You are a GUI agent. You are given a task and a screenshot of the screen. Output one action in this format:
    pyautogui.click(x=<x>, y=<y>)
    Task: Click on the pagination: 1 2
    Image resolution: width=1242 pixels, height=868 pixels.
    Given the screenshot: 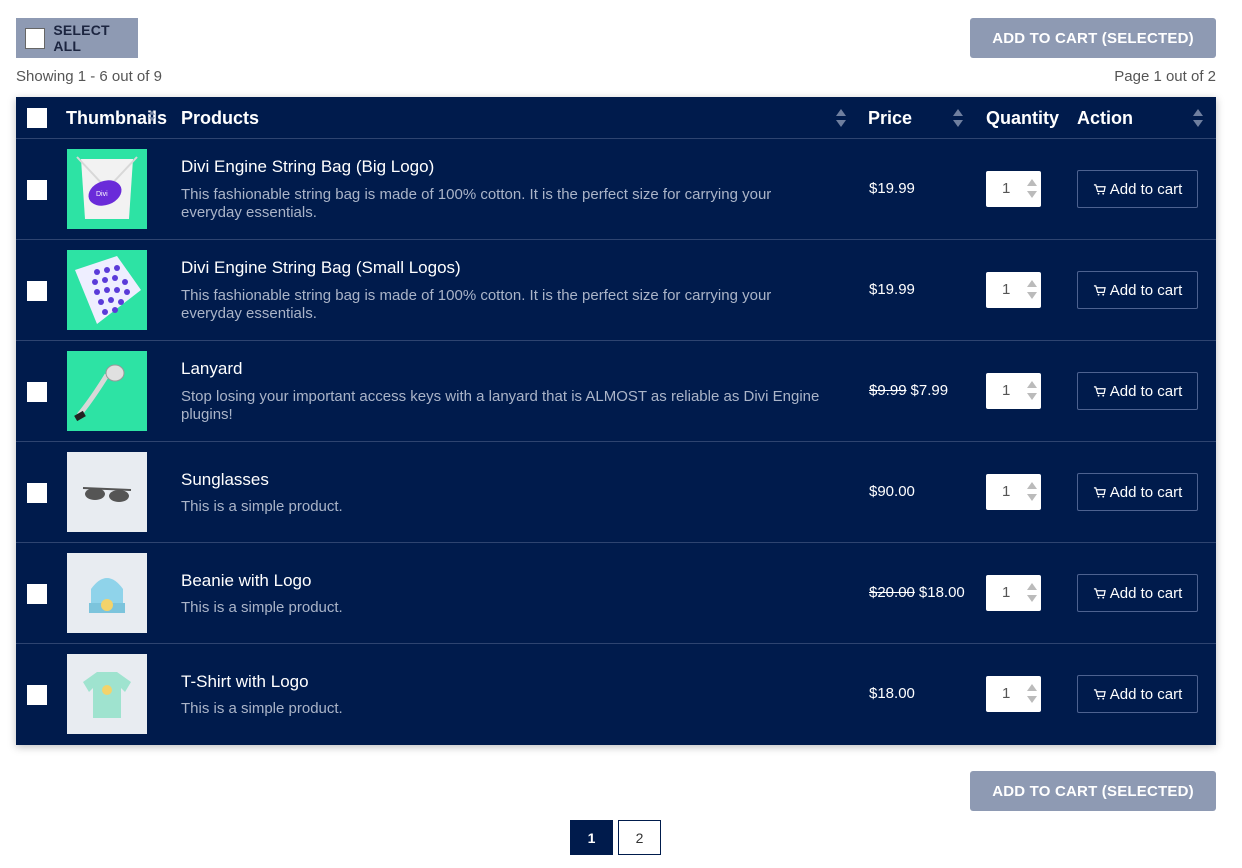 What is the action you would take?
    pyautogui.click(x=615, y=837)
    